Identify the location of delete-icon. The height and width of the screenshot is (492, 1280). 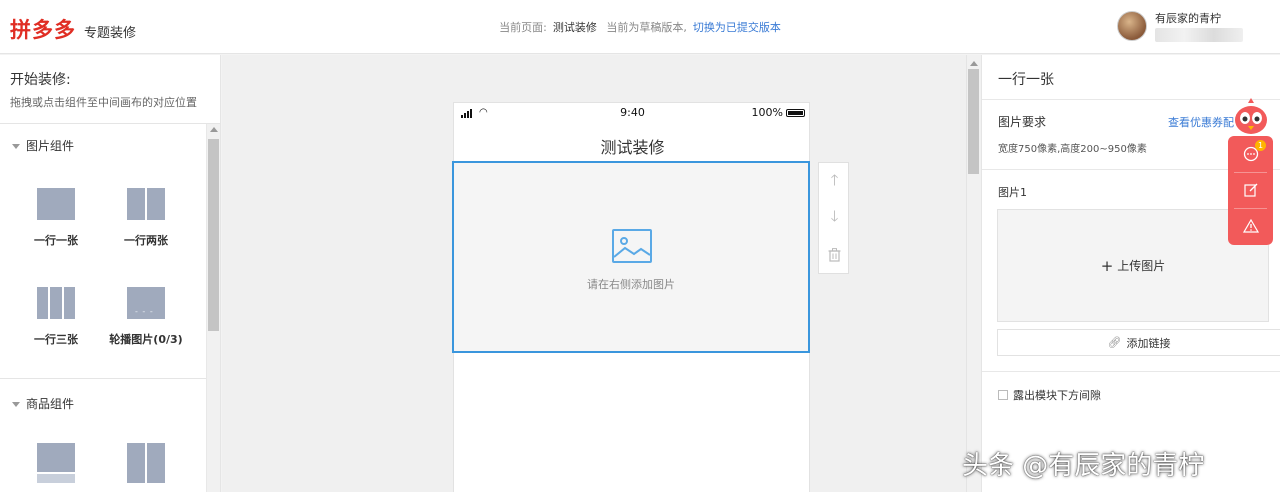
(834, 255).